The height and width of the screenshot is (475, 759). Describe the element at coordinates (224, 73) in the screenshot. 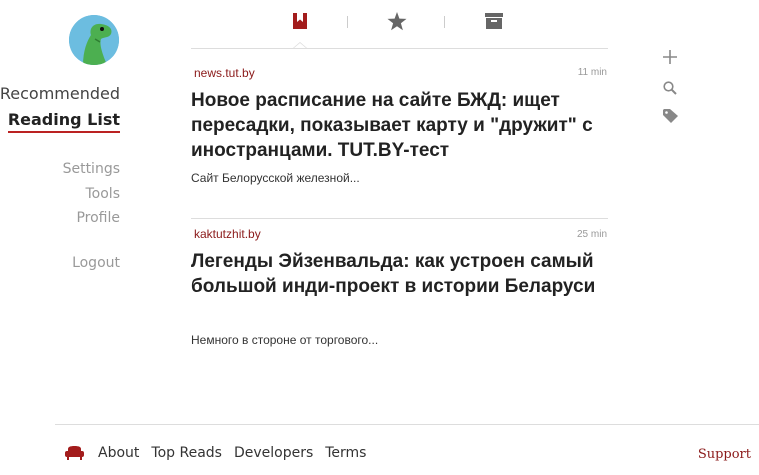

I see `article-source: news.tut.by` at that location.